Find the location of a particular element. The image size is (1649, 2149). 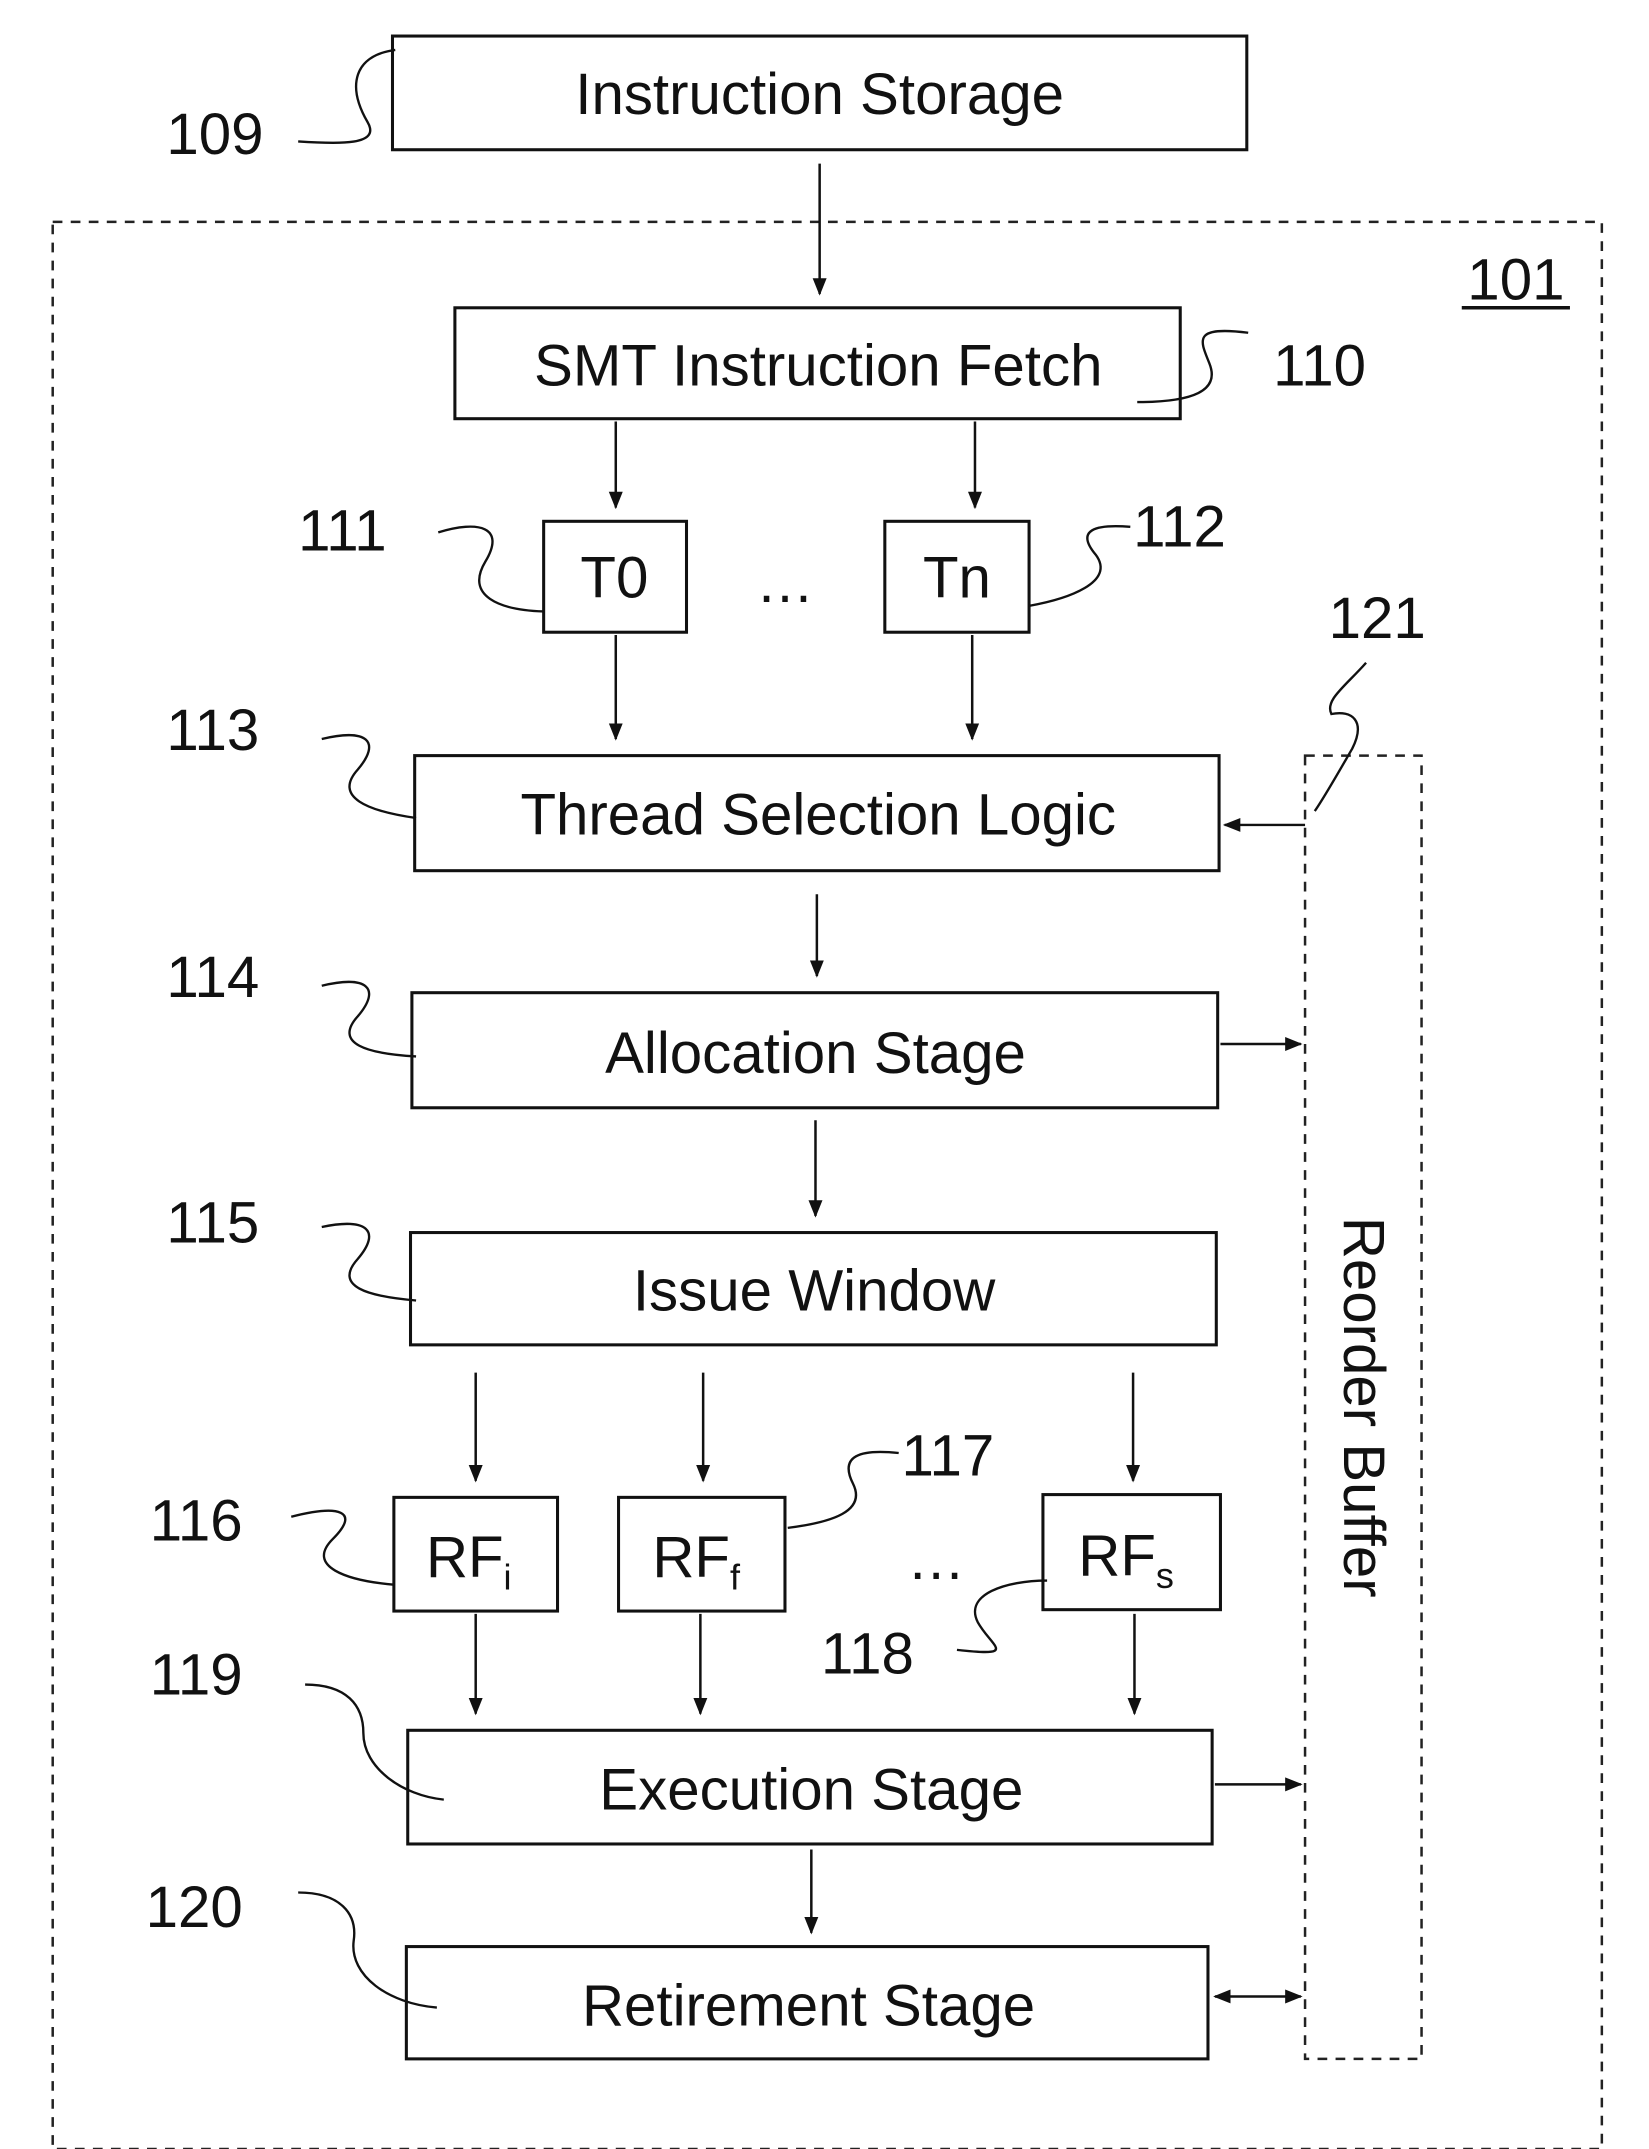

thread-tn-block: Tn is located at coordinates (957, 576).